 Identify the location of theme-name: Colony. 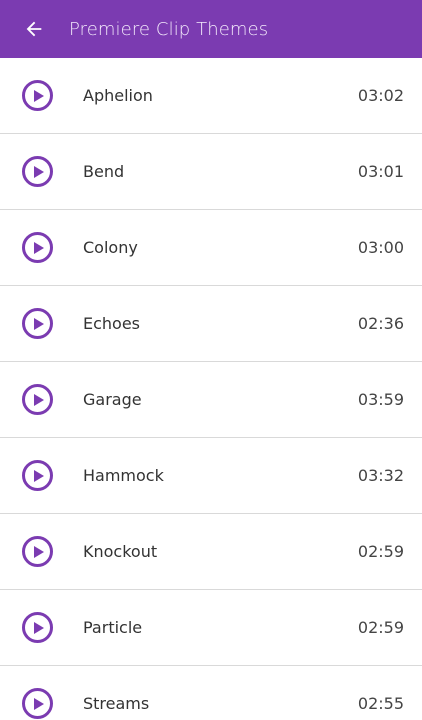
(110, 247).